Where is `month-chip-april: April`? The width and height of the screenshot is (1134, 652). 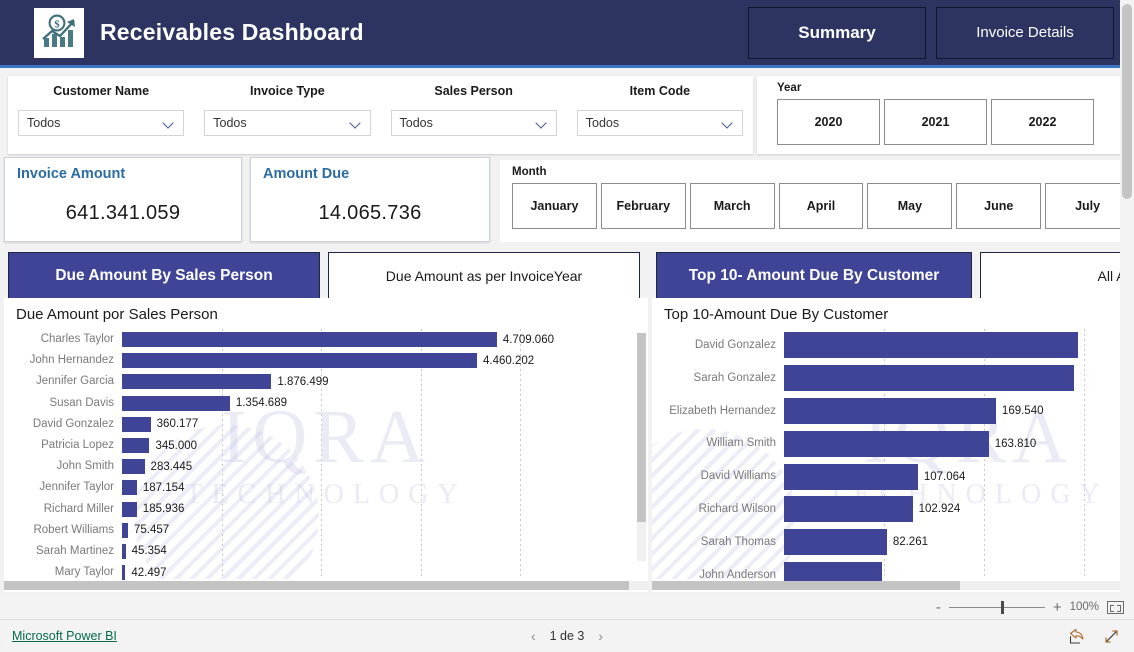 month-chip-april: April is located at coordinates (821, 206).